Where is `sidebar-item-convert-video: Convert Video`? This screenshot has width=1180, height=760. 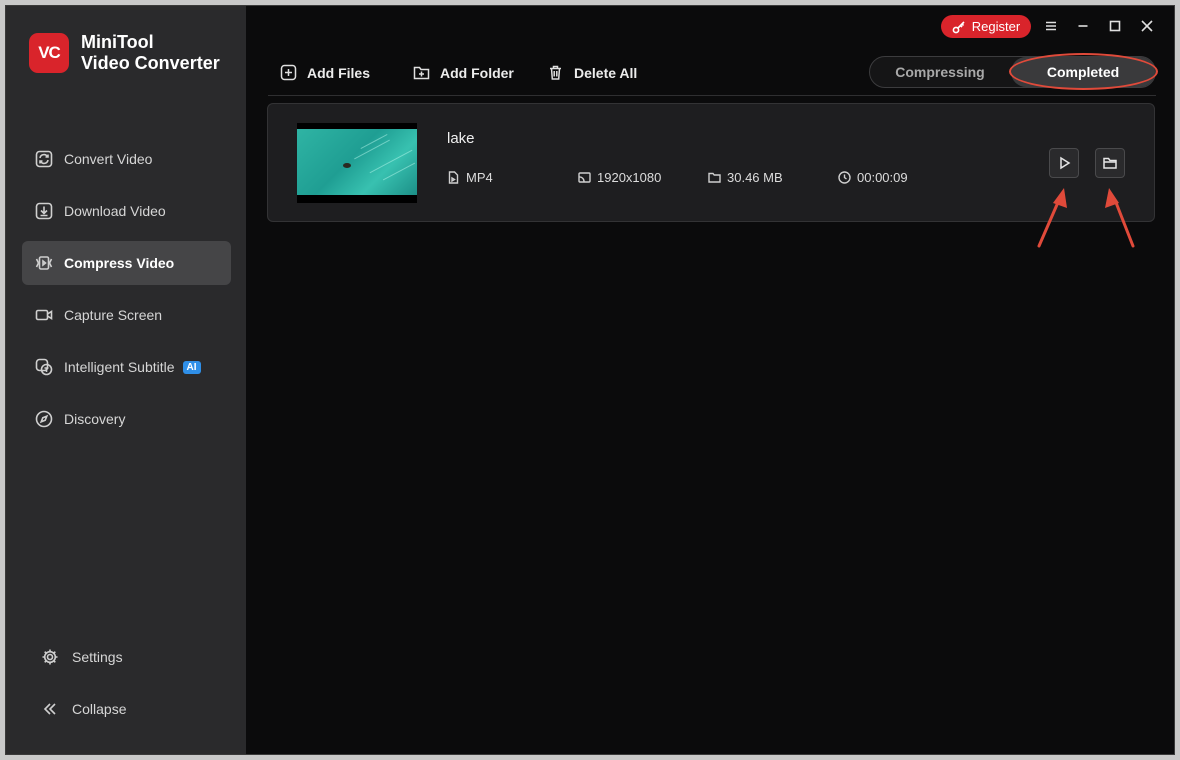 sidebar-item-convert-video: Convert Video is located at coordinates (126, 159).